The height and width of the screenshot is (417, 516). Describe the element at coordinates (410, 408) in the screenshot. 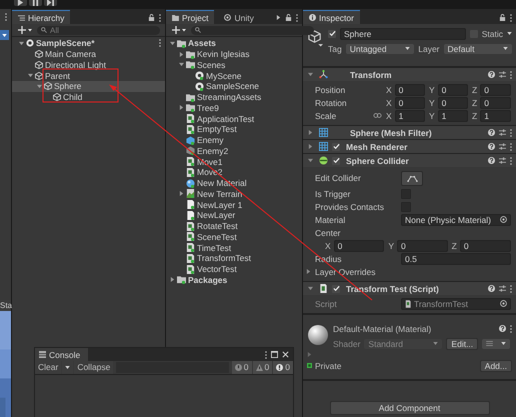

I see `add-component-button: Add Component` at that location.